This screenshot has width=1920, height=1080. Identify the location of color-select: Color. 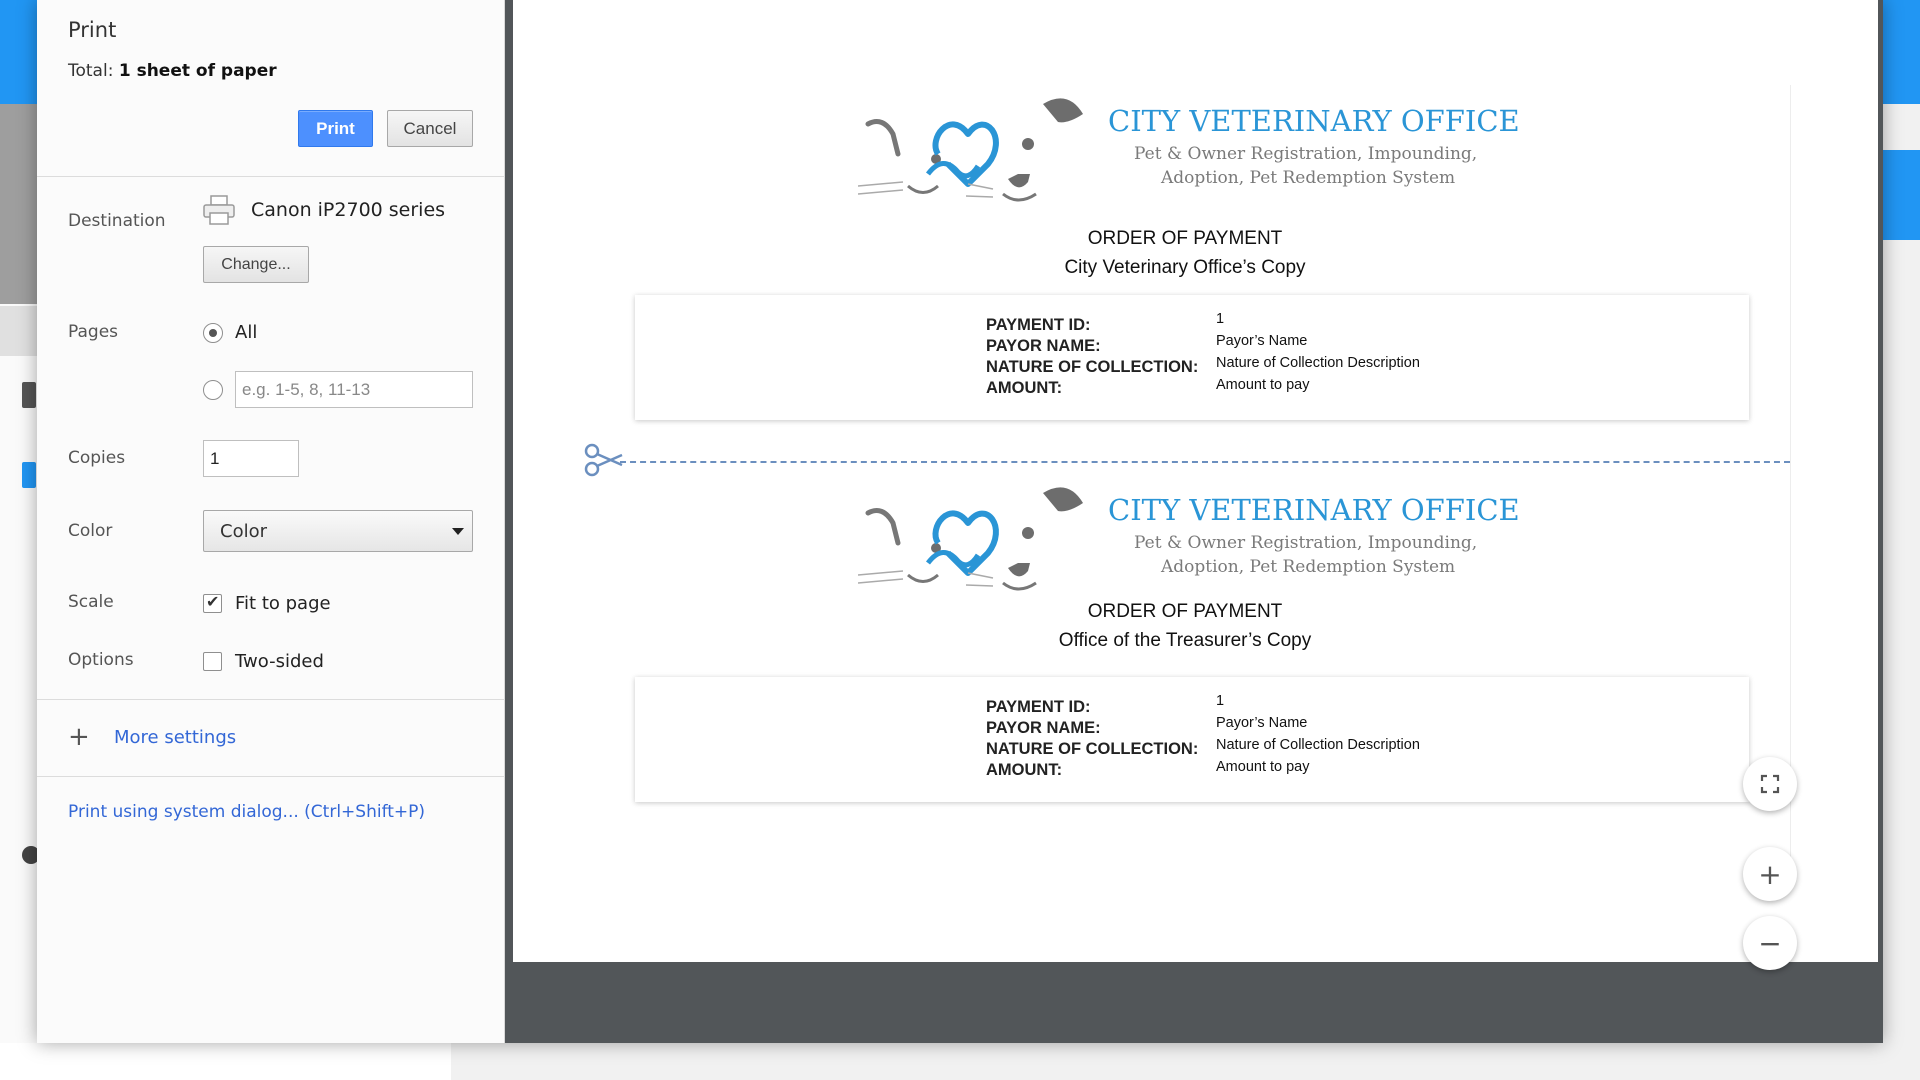
(338, 531).